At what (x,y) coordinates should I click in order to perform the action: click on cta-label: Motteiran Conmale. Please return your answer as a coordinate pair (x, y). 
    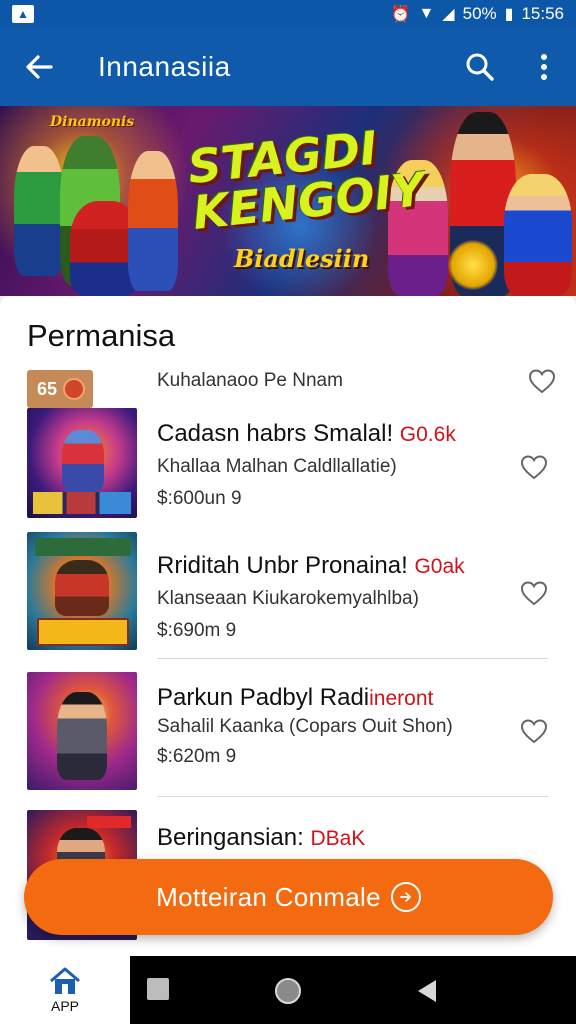
    Looking at the image, I should click on (268, 896).